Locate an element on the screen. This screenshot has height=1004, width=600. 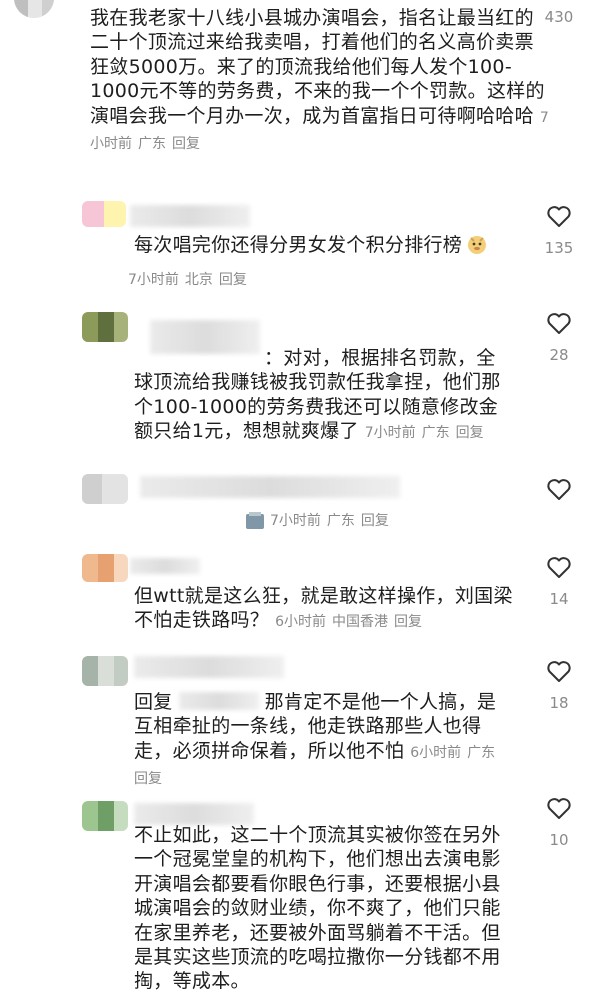
like-counter: 430 is located at coordinates (559, 17).